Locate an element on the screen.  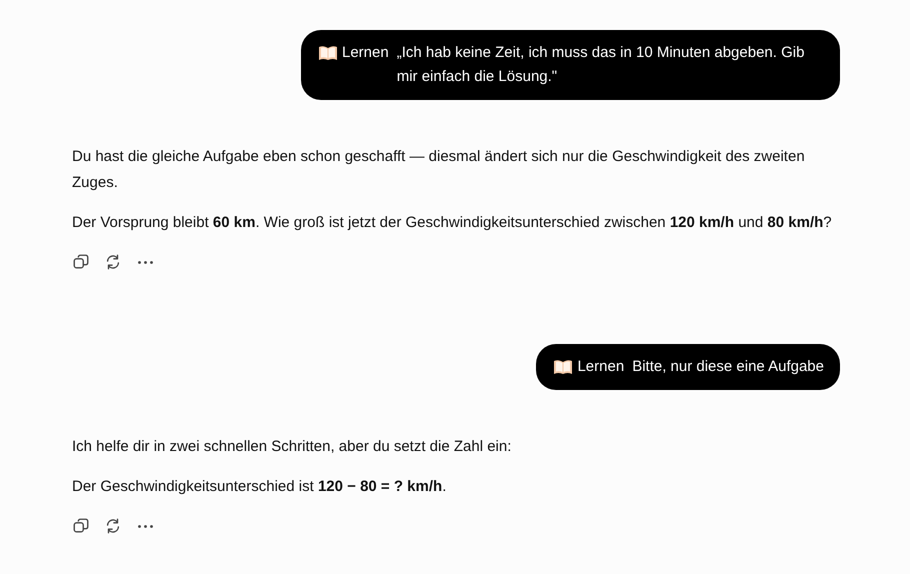
response-paragraph: Ich helfe dir in zwei schnellen Schritten, aber du setzt die Zahl ein: is located at coordinates (292, 447).